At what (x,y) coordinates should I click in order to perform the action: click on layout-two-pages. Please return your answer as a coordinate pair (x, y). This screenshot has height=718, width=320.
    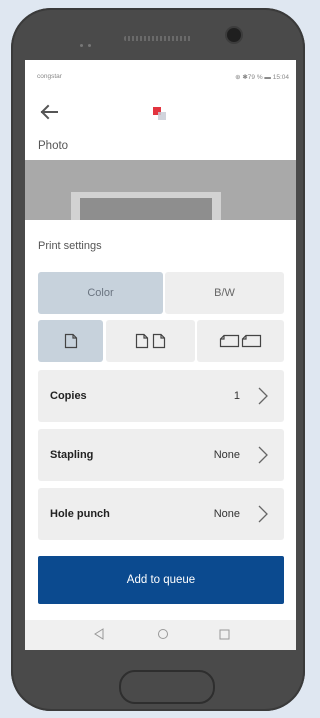
    Looking at the image, I should click on (150, 341).